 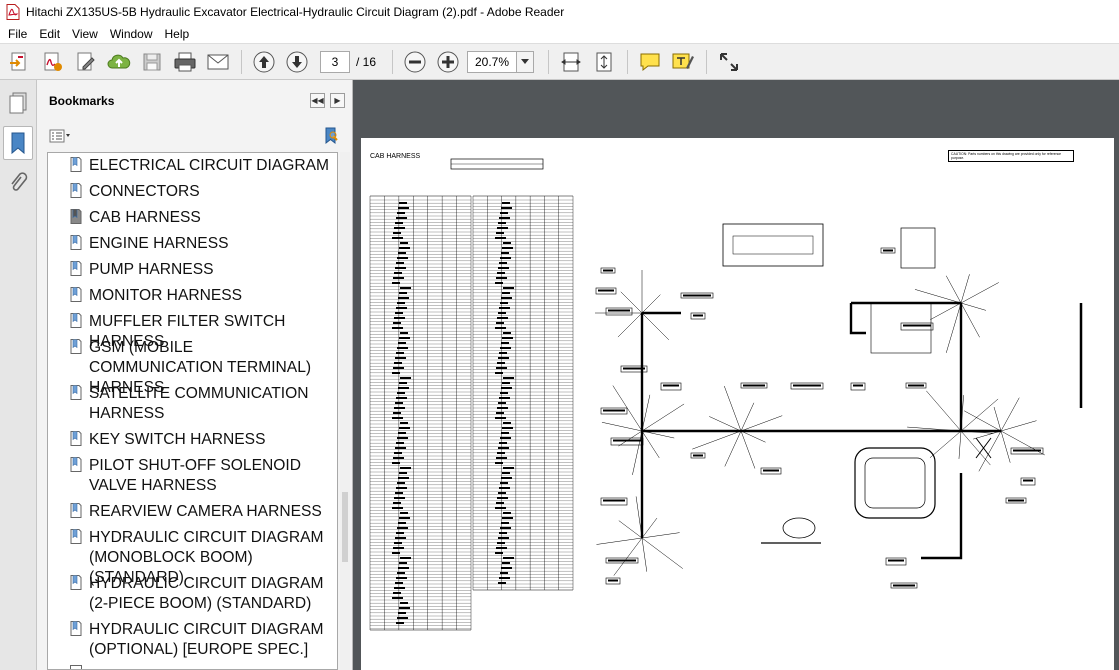 I want to click on bookmark-label: REARVIEW CAMERA HARNESS, so click(x=205, y=511).